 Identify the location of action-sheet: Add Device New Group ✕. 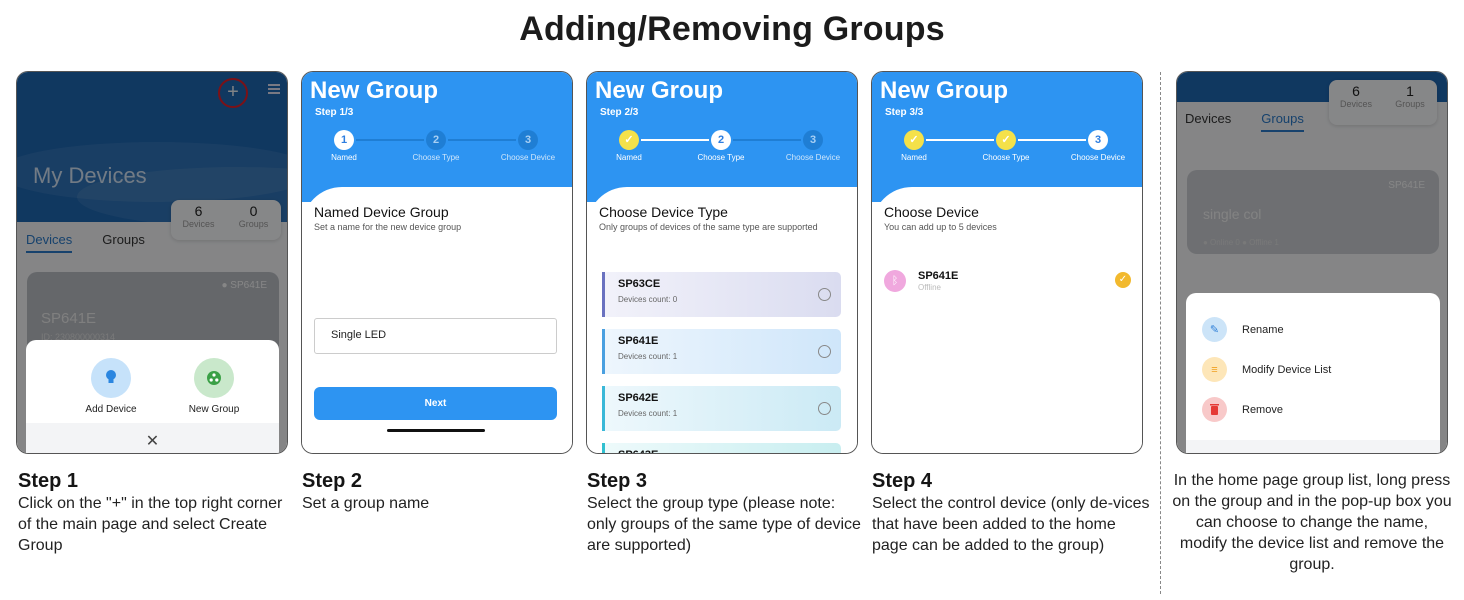
(152, 396).